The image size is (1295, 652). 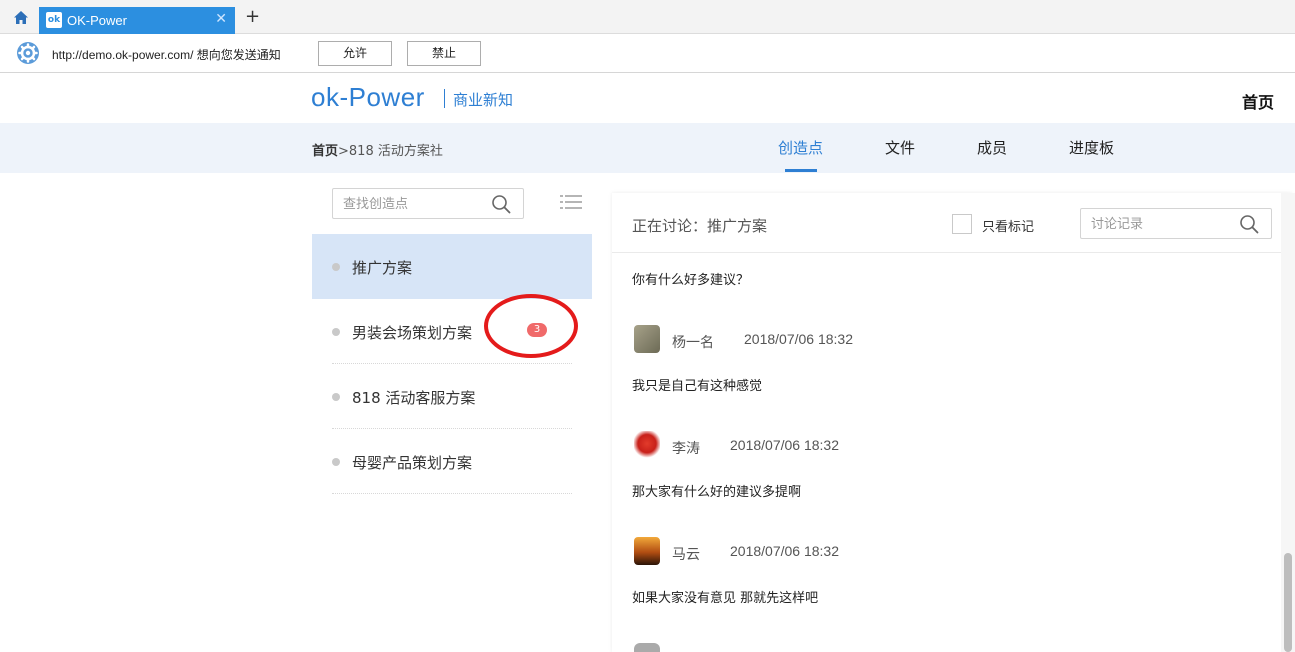 I want to click on message-author: 杨一名, so click(x=693, y=343).